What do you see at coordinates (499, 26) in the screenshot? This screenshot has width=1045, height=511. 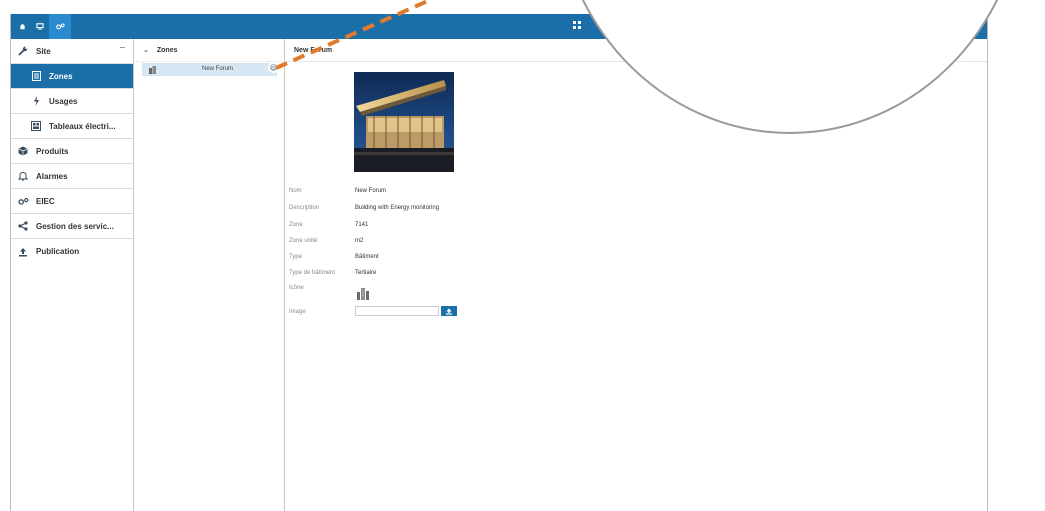 I see `top-toolbar` at bounding box center [499, 26].